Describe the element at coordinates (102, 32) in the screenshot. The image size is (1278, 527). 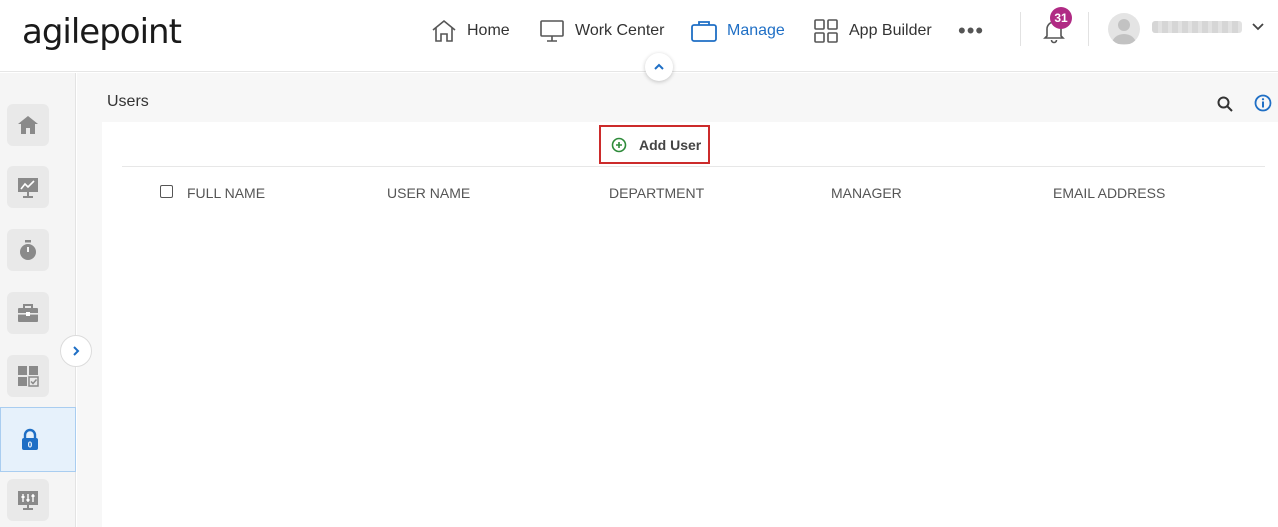
I see `agilepoint-logo: agilepoint` at that location.